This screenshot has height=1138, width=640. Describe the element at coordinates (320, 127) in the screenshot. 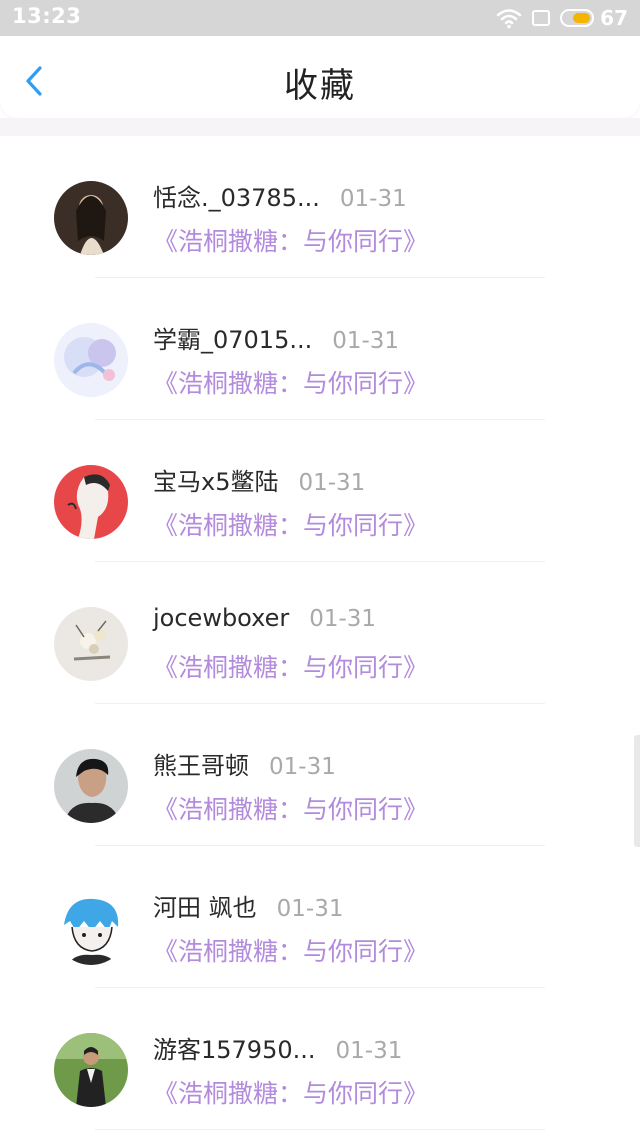

I see `header-divider` at that location.